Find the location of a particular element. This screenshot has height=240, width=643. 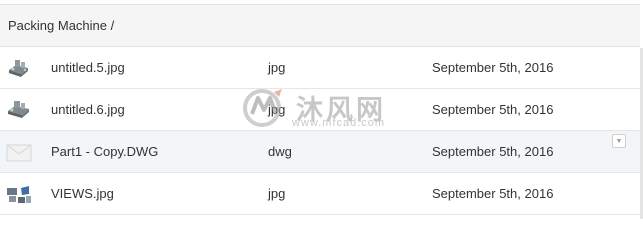

envelope-file-icon is located at coordinates (19, 152).